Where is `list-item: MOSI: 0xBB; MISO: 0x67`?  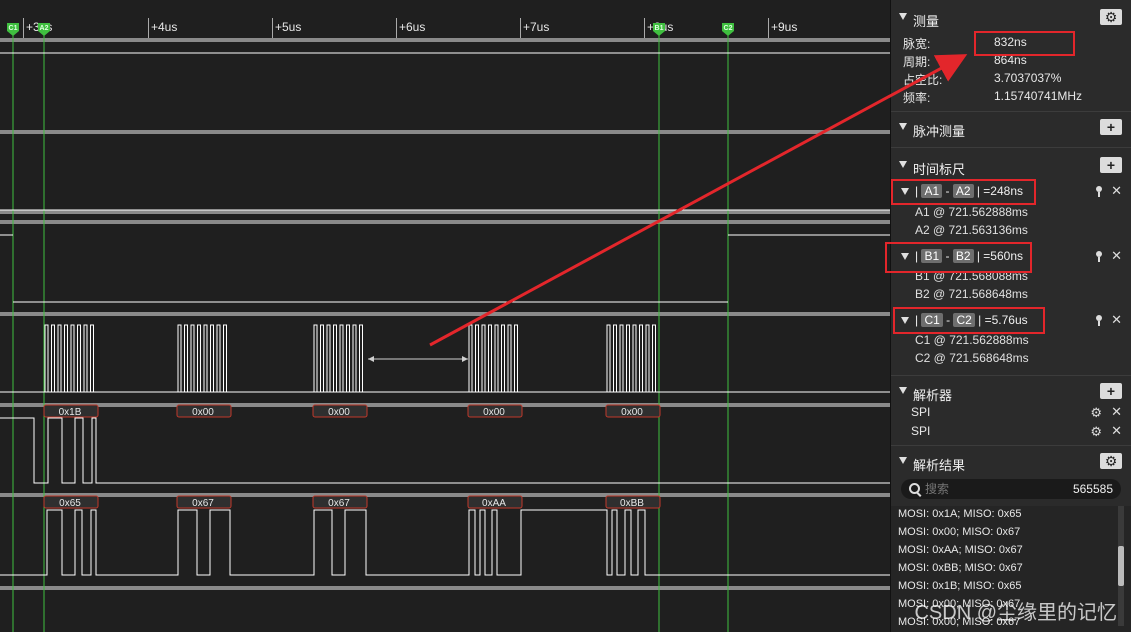
list-item: MOSI: 0xBB; MISO: 0x67 is located at coordinates (960, 568).